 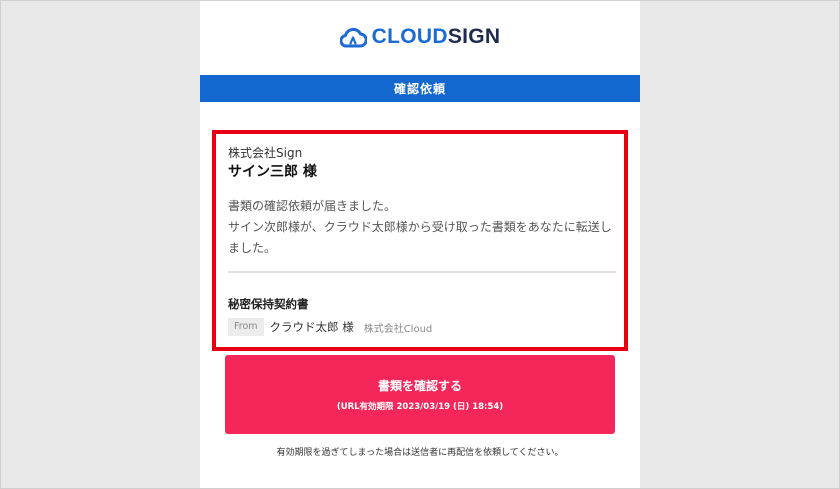 I want to click on cloud-pen-logo-icon, so click(x=353, y=37).